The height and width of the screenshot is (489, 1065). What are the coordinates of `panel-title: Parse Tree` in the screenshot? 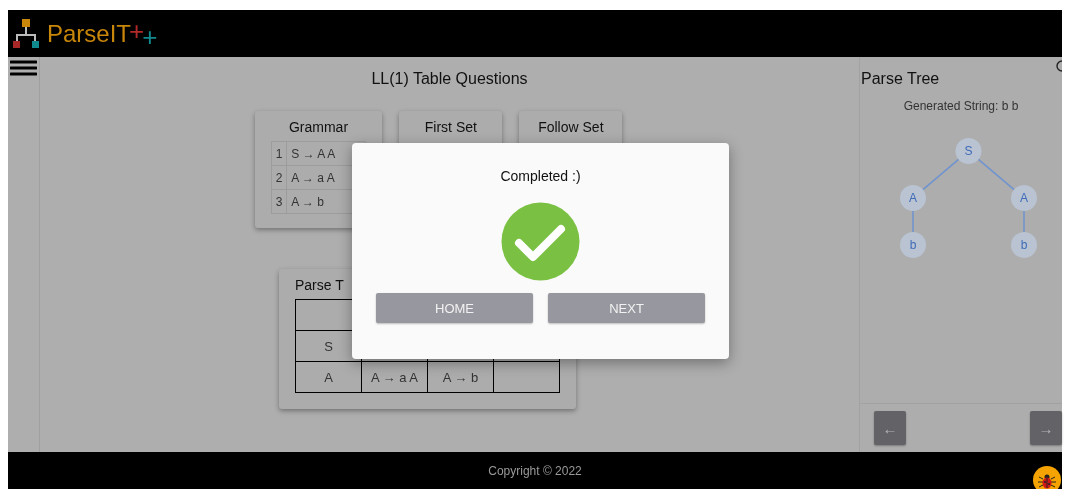 It's located at (901, 79).